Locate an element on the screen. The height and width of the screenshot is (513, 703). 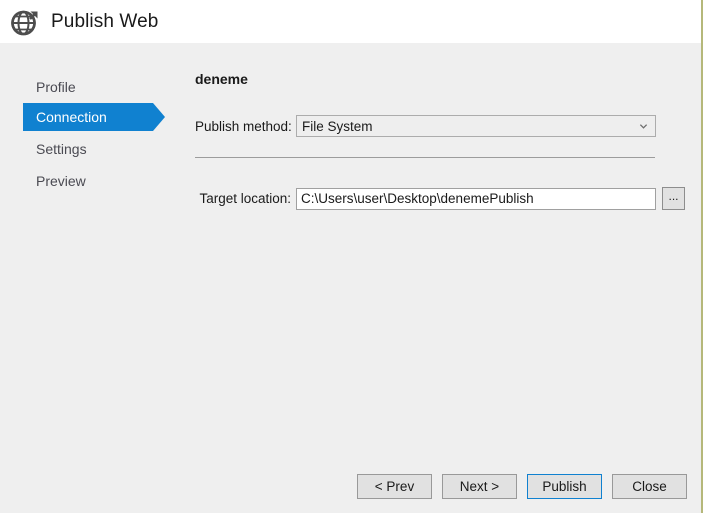
sidebar-item-profile: Profile is located at coordinates (49, 87).